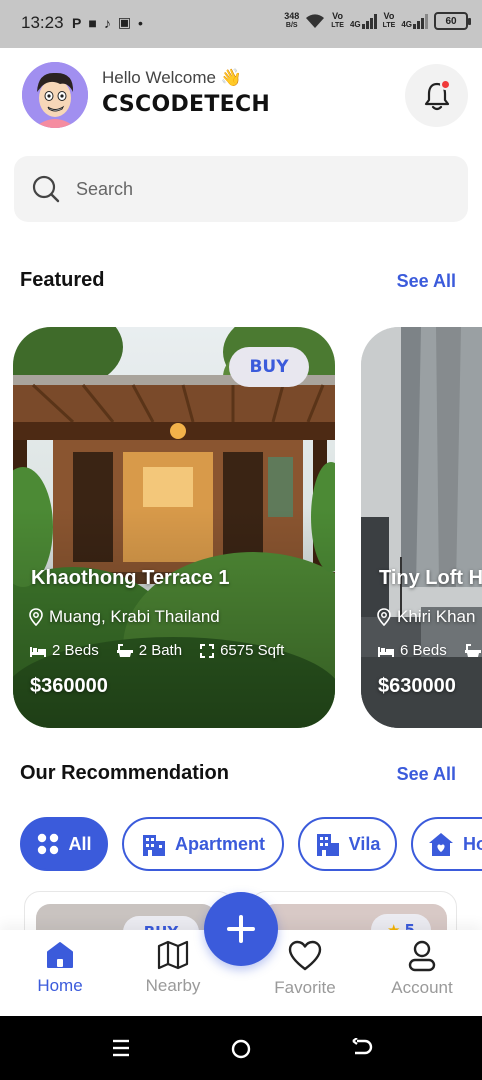  I want to click on notification-icon-p: P, so click(77, 22).